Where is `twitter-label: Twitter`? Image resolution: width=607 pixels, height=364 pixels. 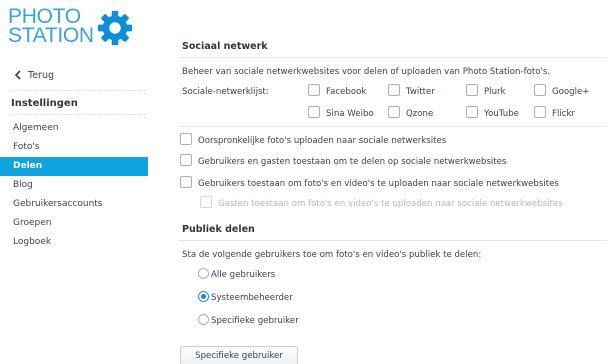
twitter-label: Twitter is located at coordinates (420, 92).